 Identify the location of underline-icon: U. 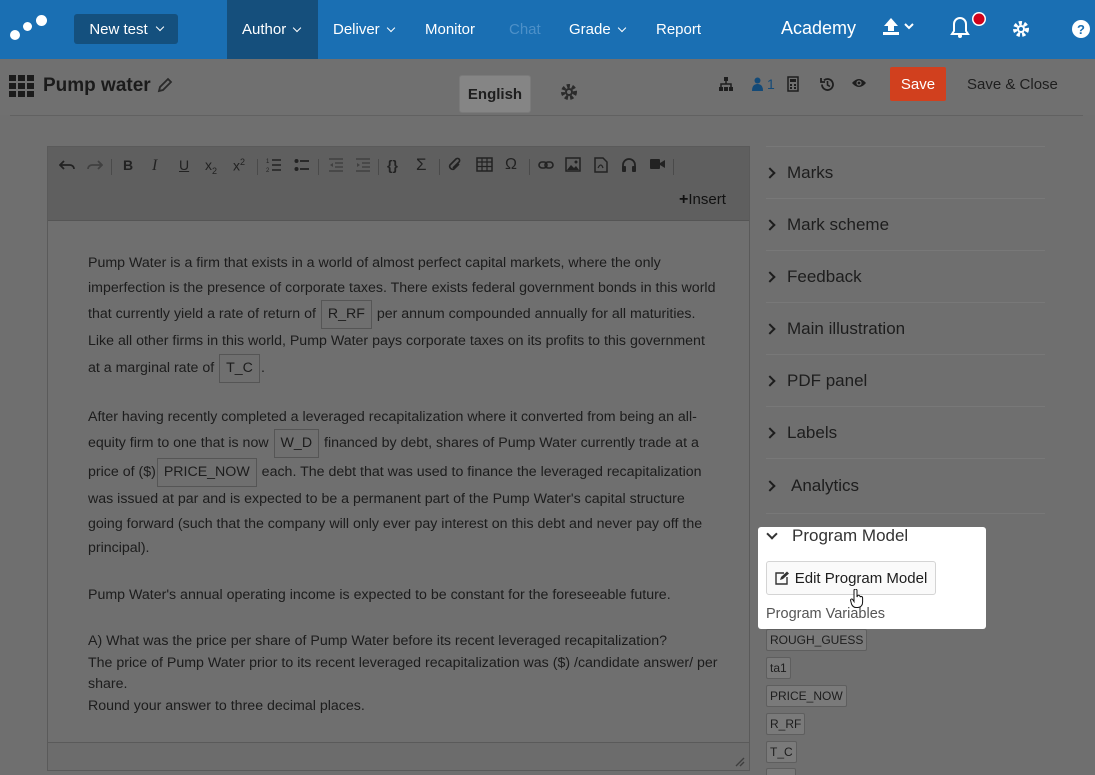
(184, 165).